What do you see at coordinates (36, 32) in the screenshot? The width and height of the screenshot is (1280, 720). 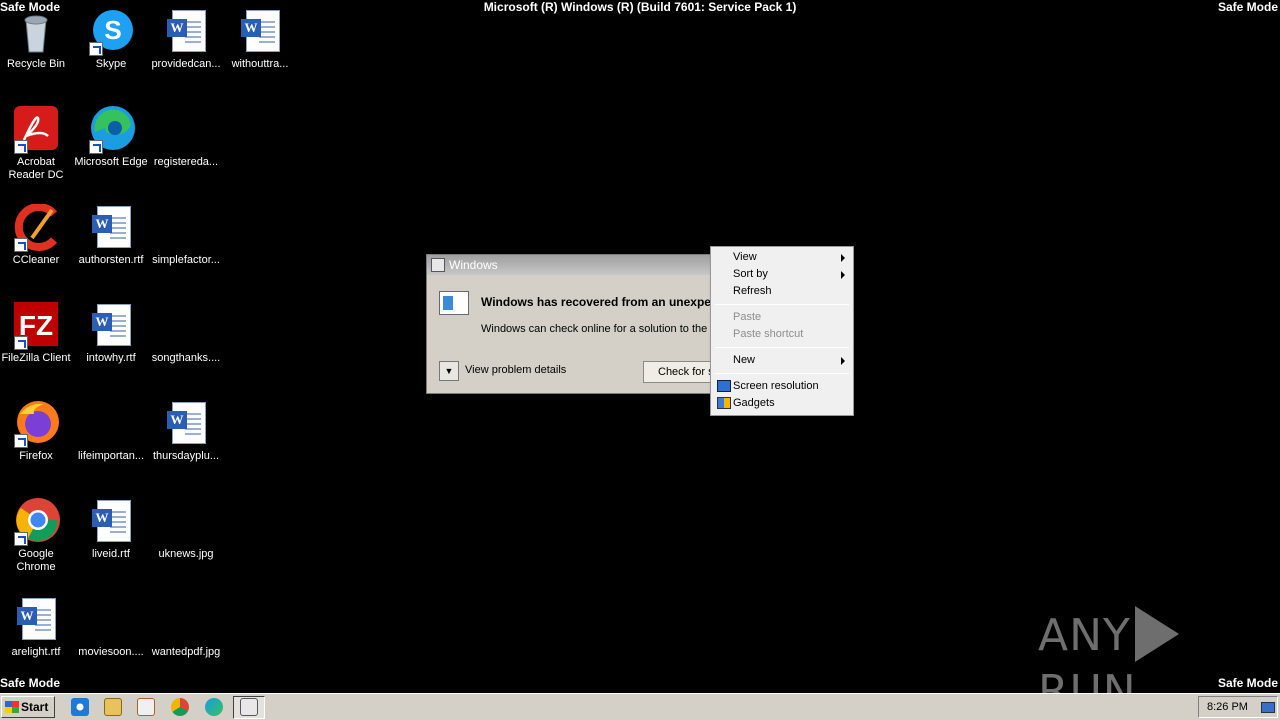 I see `recycle-bin-icon` at bounding box center [36, 32].